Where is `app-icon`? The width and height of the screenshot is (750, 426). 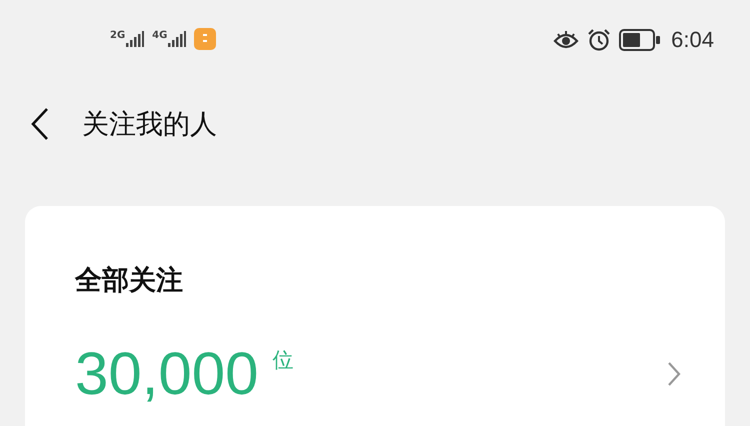
app-icon is located at coordinates (205, 39).